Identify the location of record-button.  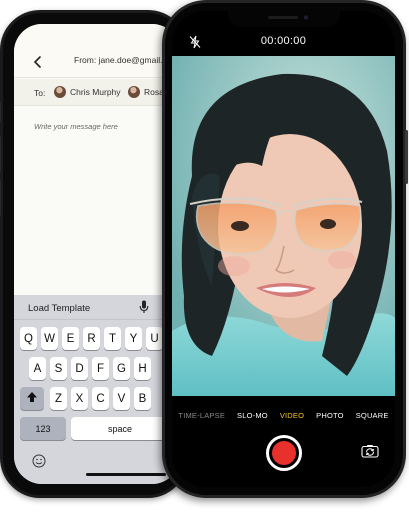
(284, 453).